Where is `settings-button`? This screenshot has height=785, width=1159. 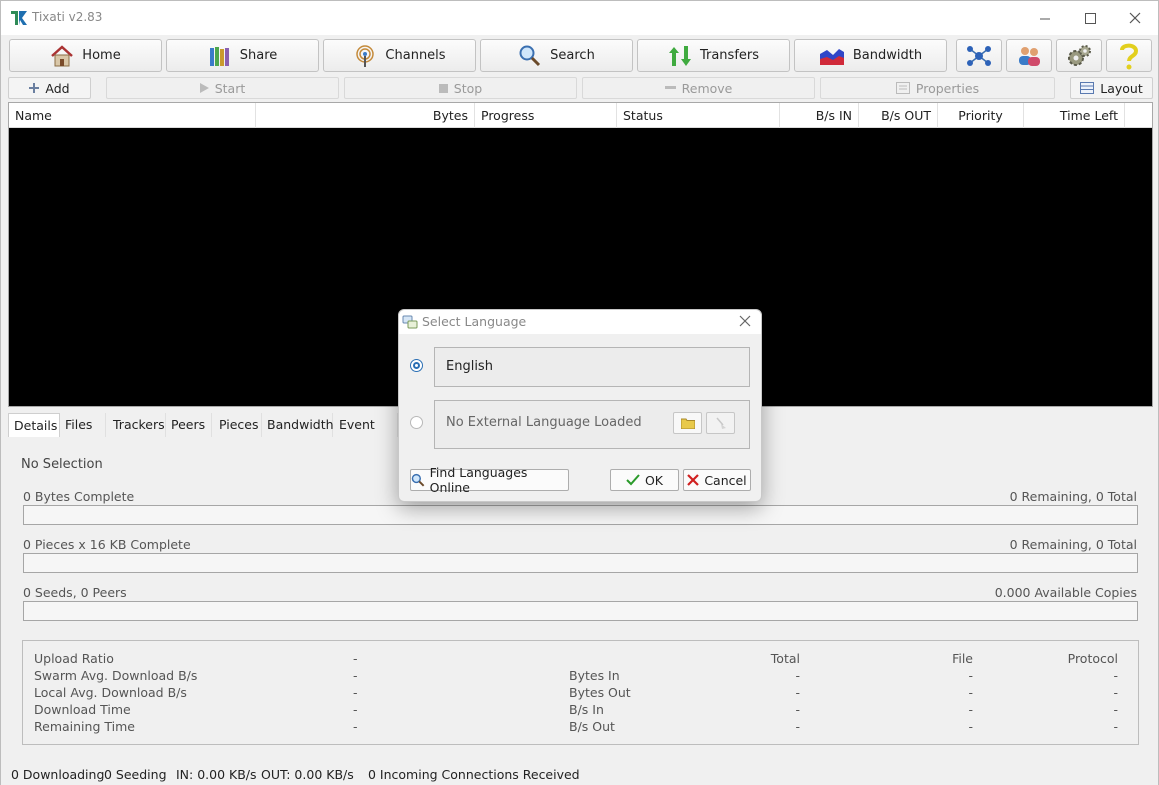 settings-button is located at coordinates (1079, 55).